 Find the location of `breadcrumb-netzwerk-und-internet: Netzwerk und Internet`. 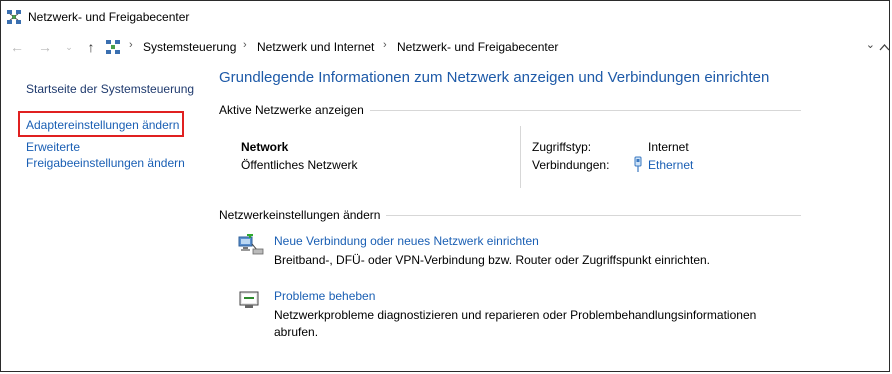

breadcrumb-netzwerk-und-internet: Netzwerk und Internet is located at coordinates (315, 47).